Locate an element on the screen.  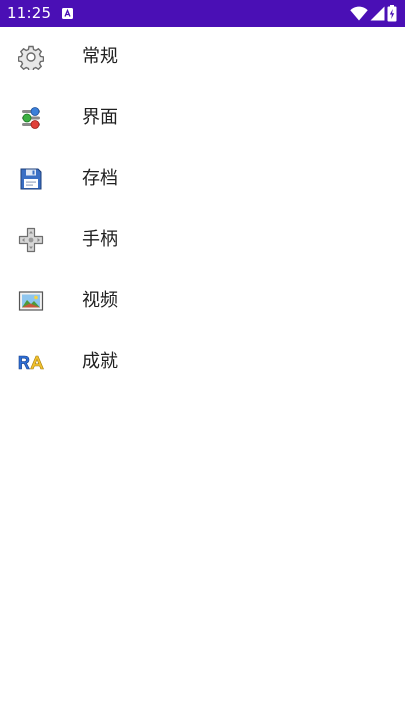
wifi-icon is located at coordinates (359, 13).